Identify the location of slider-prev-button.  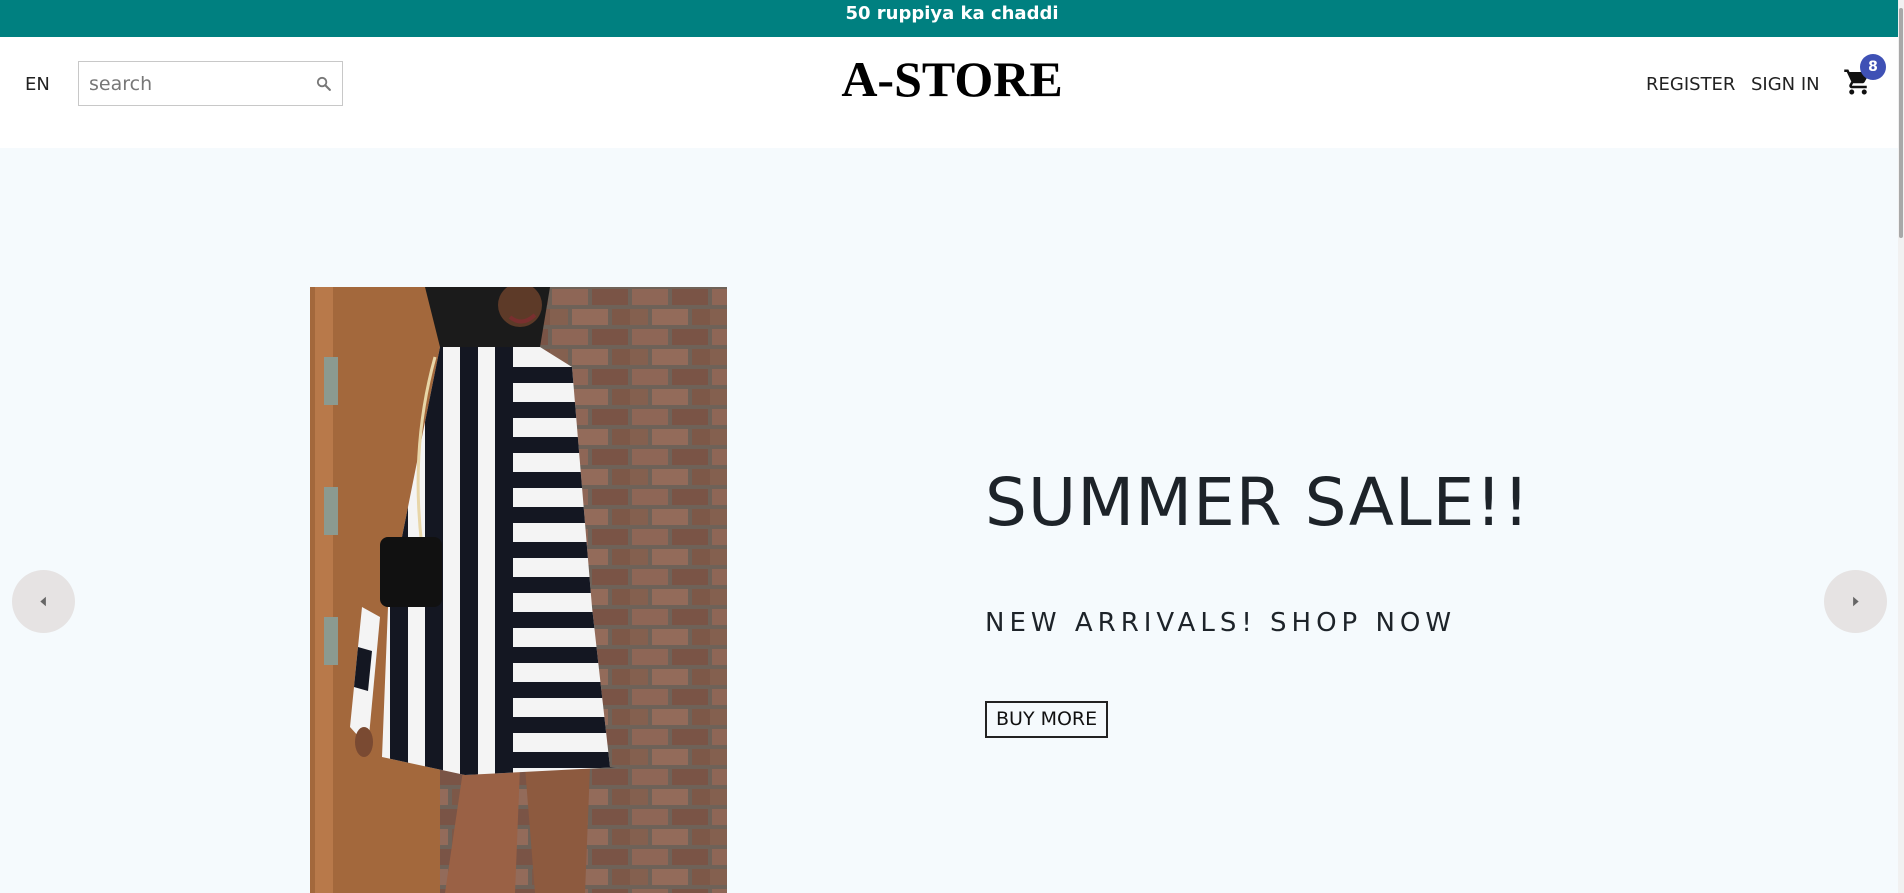
(43, 601).